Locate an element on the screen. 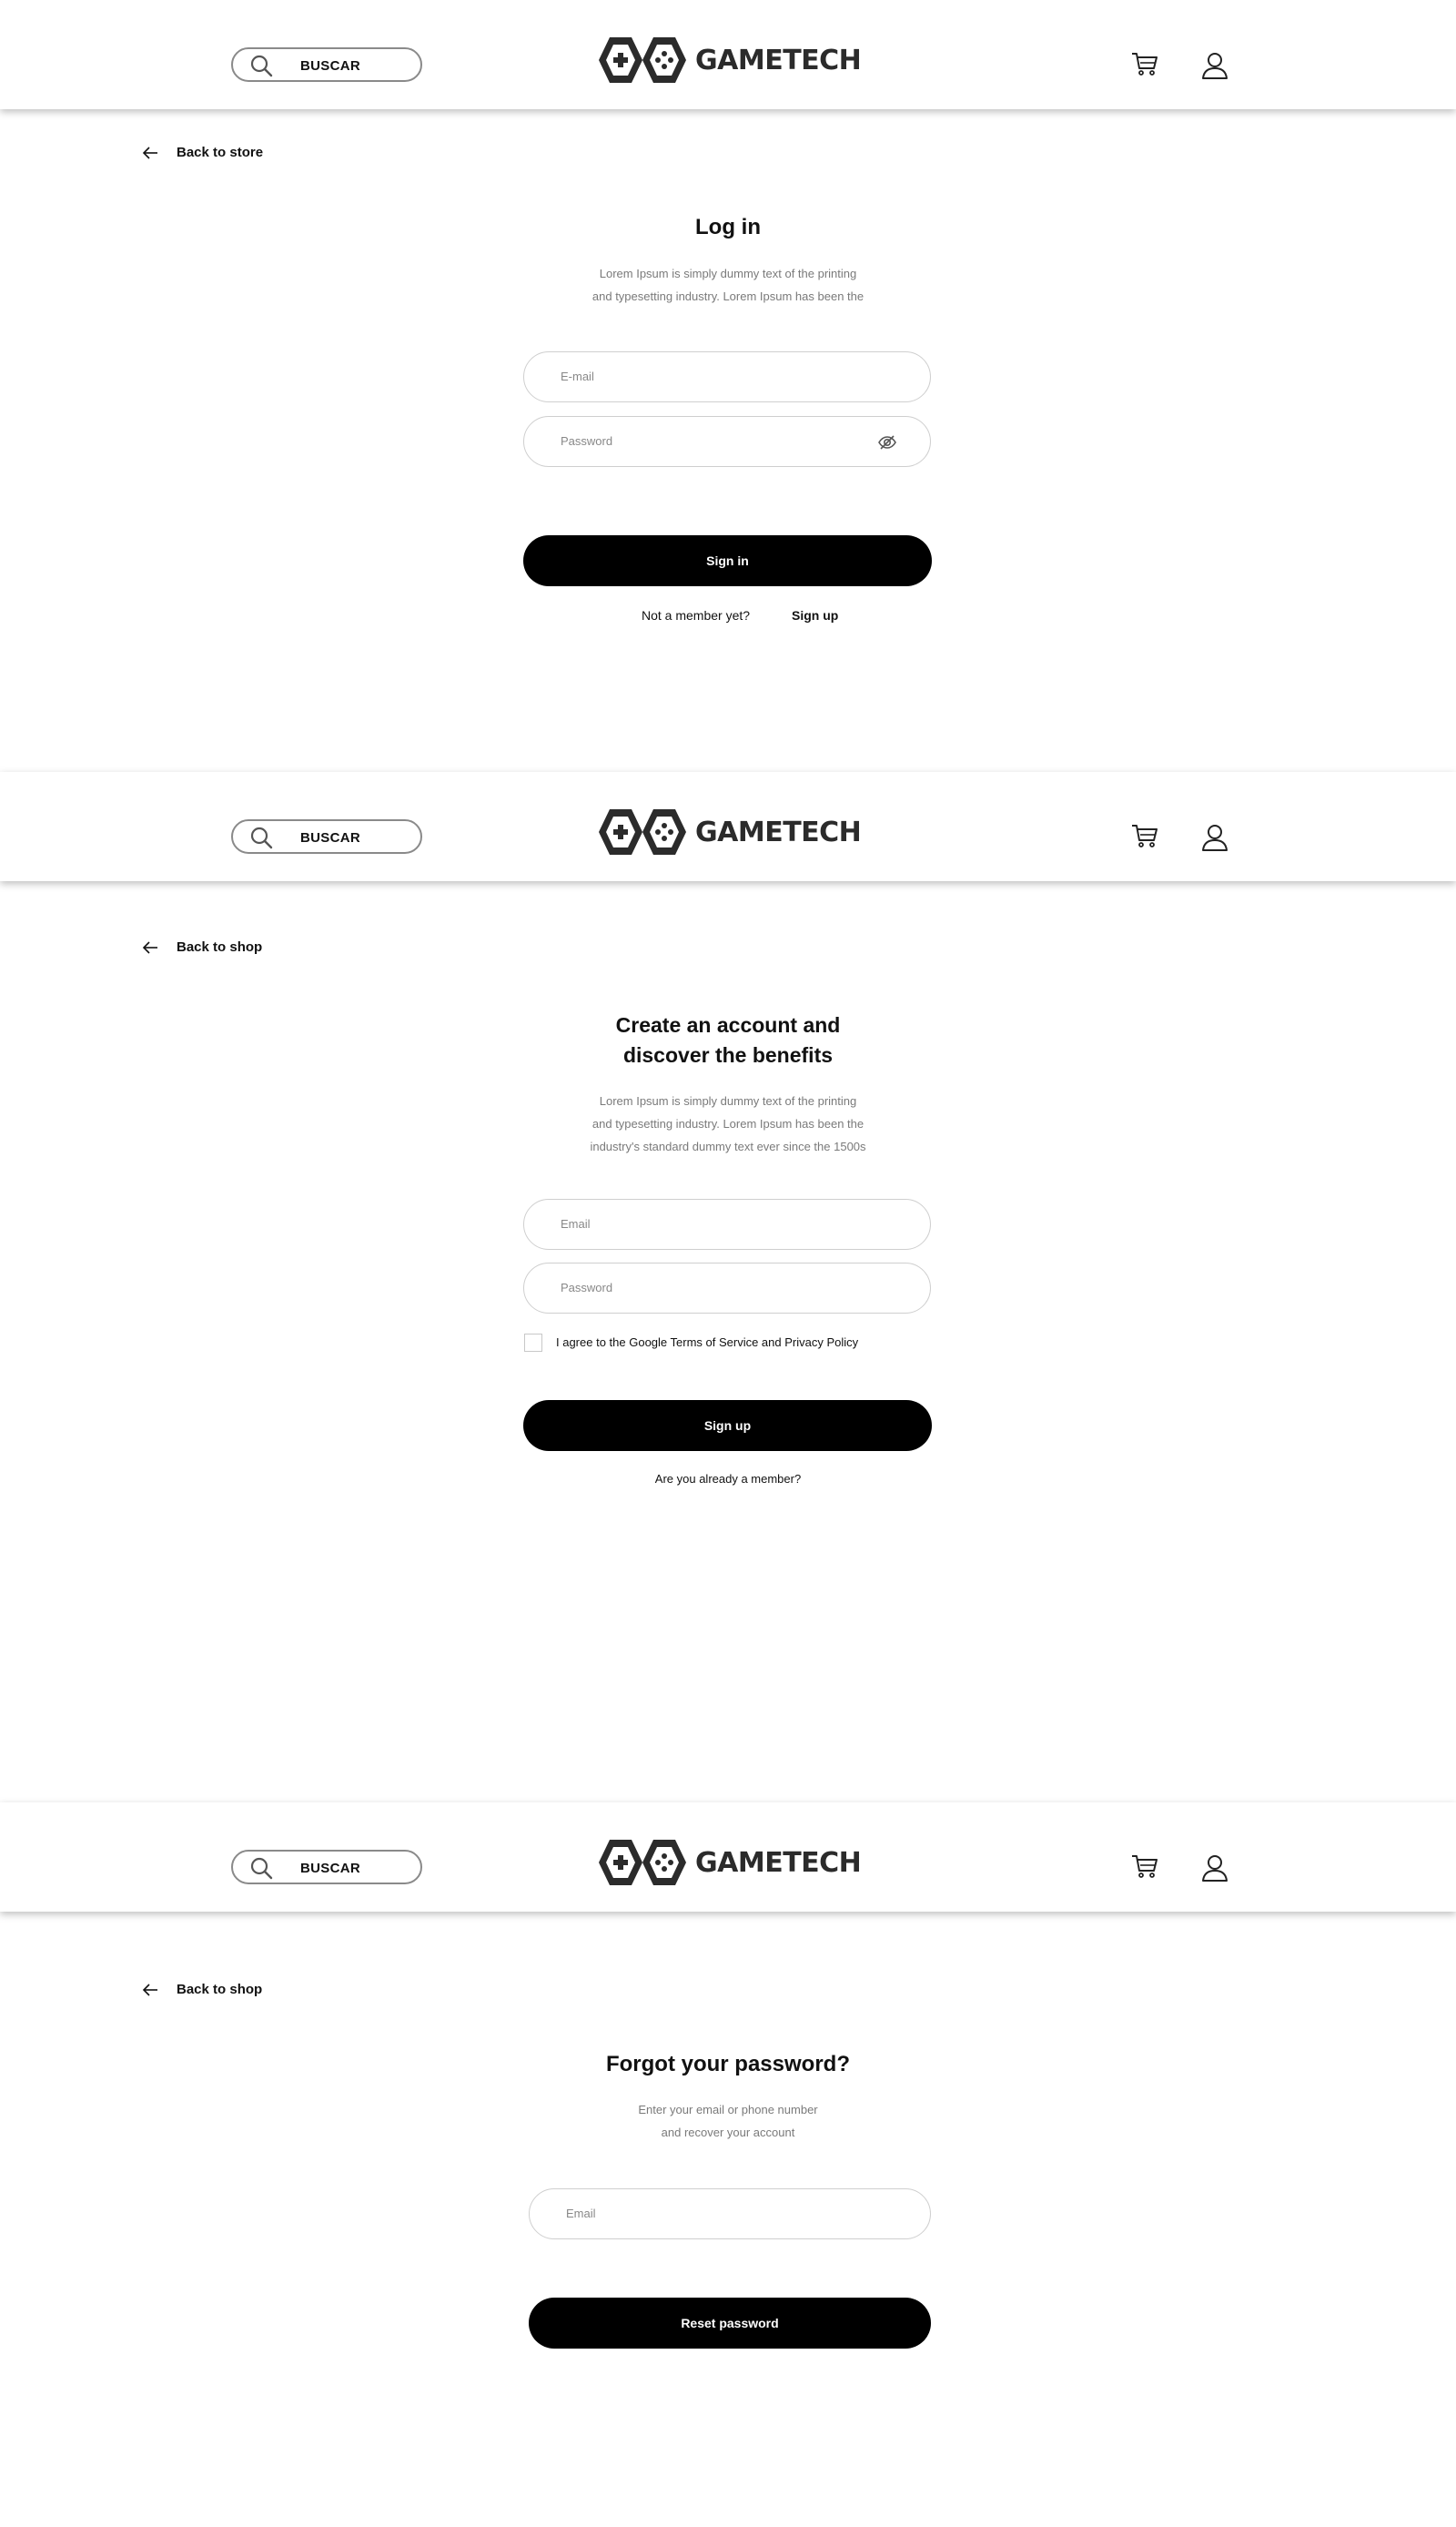 The image size is (1456, 2527). sign-up-link: Sign up is located at coordinates (815, 615).